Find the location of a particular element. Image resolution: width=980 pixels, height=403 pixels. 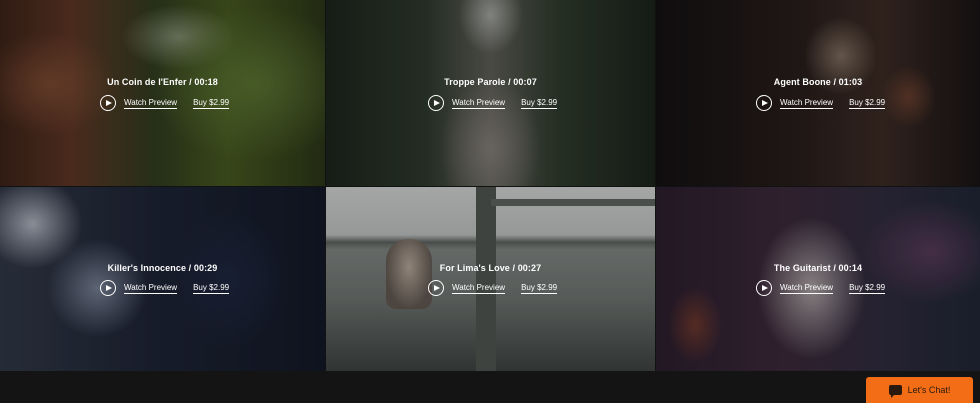

video-title: Un Coin de l'Enfer / 00:18 is located at coordinates (162, 82).